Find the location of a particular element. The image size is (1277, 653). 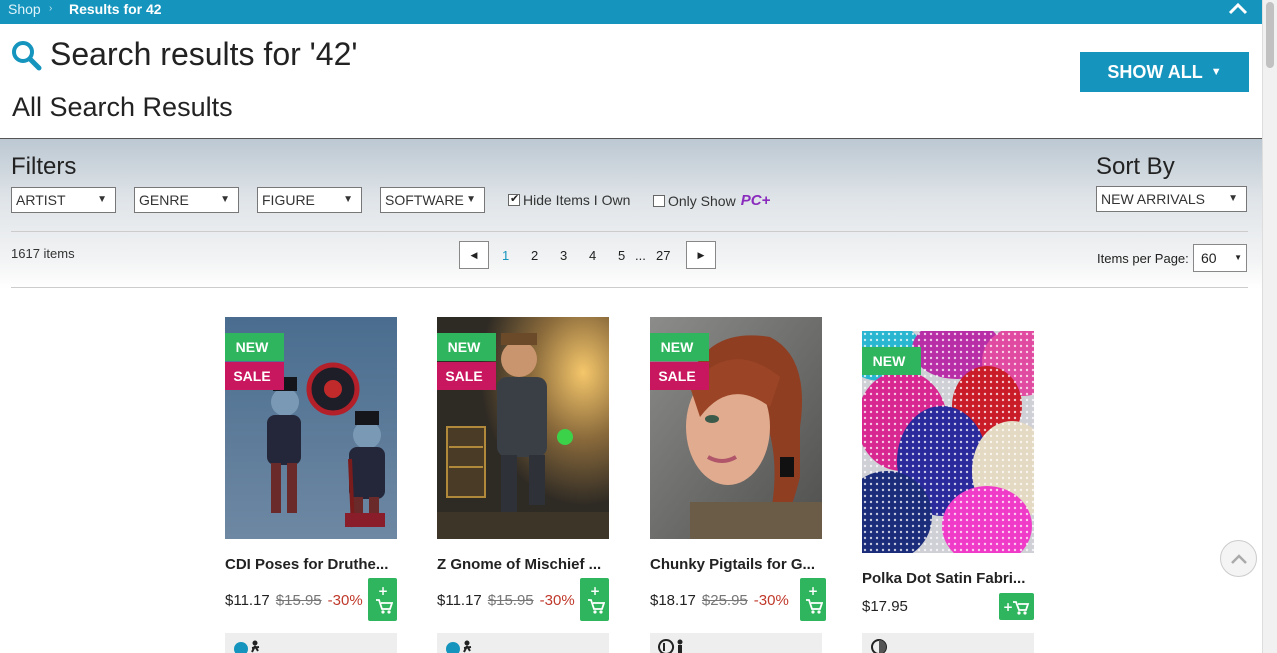

product-price: $17.95 is located at coordinates (885, 606).